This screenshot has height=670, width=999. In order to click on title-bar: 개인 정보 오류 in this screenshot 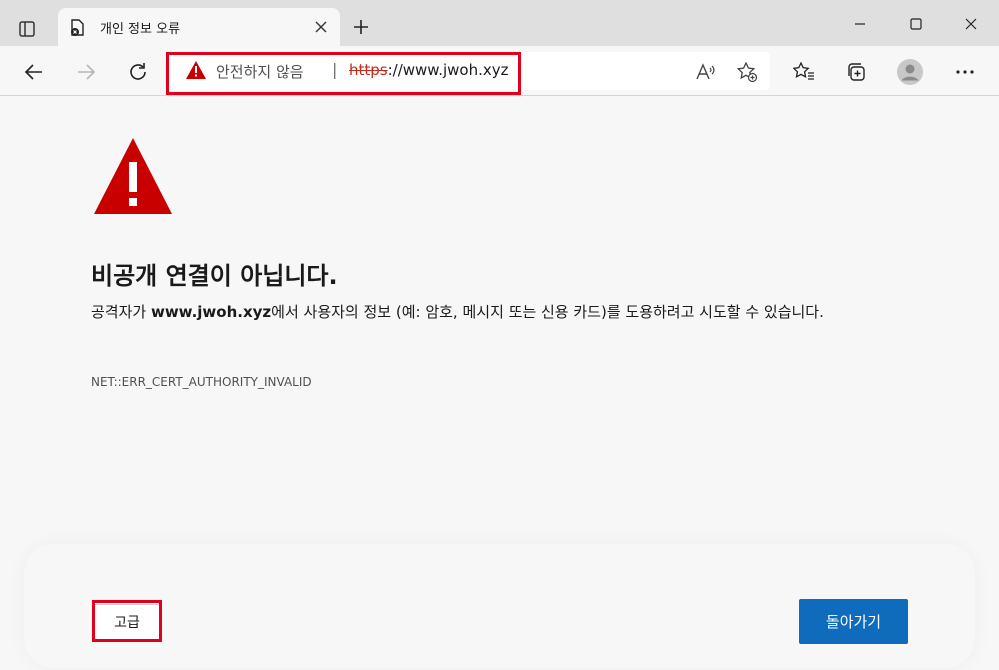, I will do `click(499, 23)`.